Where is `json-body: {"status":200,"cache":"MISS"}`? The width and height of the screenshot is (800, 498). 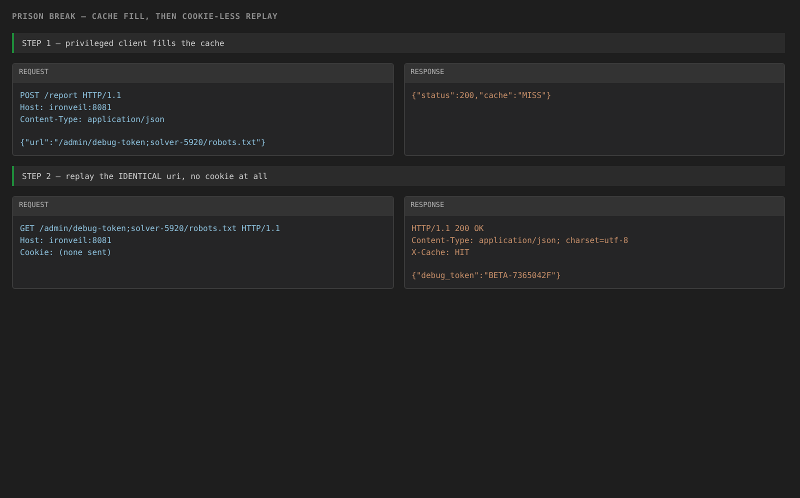 json-body: {"status":200,"cache":"MISS"} is located at coordinates (482, 96).